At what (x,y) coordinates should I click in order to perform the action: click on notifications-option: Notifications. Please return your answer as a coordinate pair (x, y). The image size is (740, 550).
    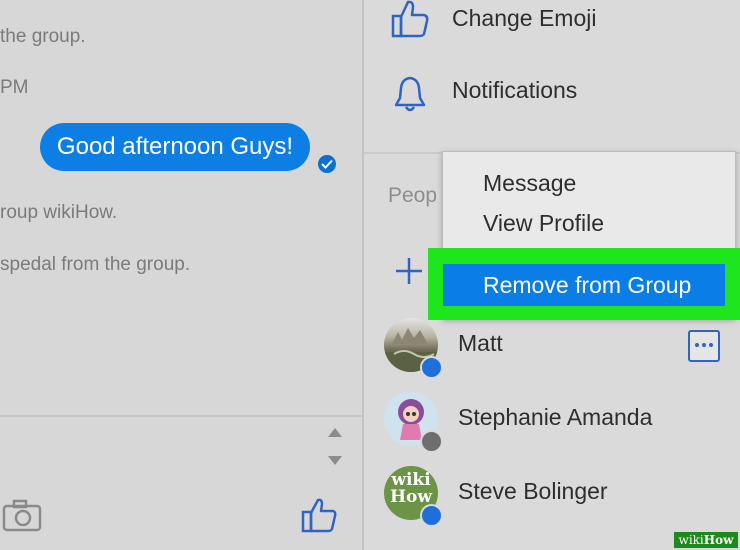
    Looking at the image, I should click on (552, 100).